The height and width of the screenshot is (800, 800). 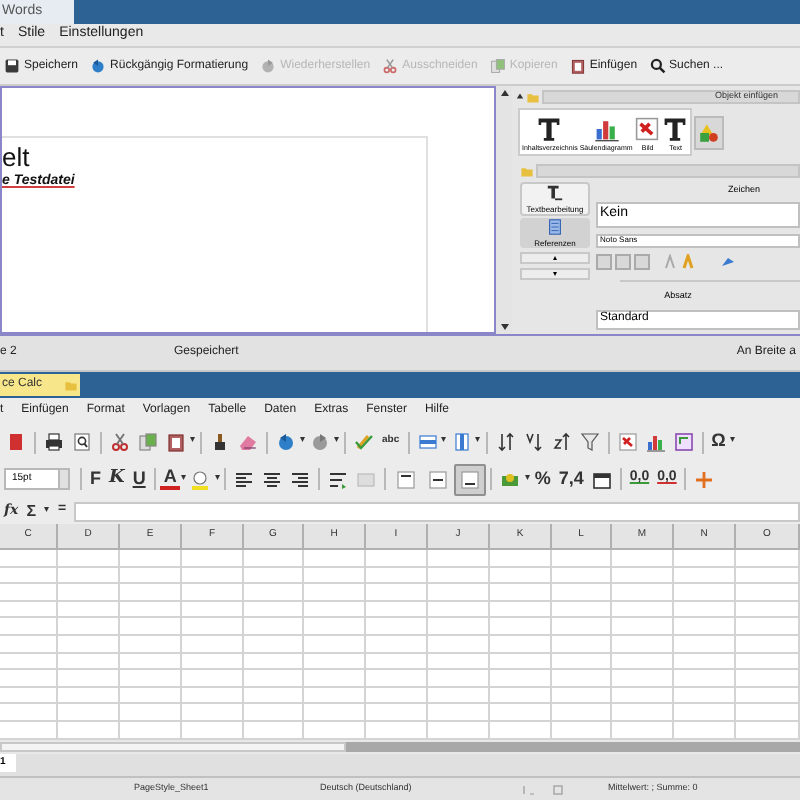 I want to click on shapes-button, so click(x=709, y=132).